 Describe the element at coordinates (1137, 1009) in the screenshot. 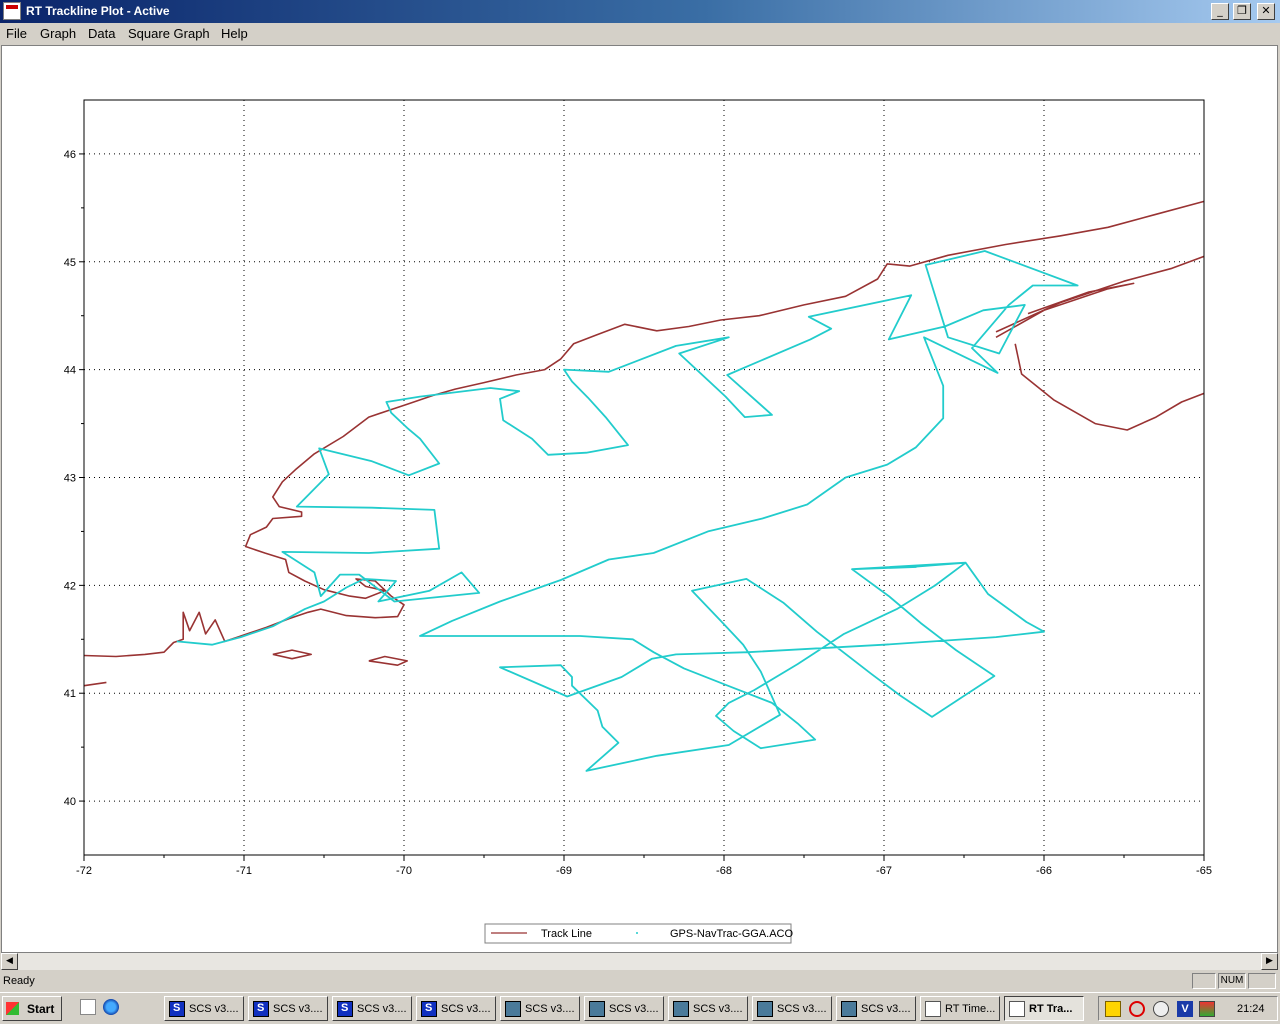

I see `no-entry-tray-icon` at that location.